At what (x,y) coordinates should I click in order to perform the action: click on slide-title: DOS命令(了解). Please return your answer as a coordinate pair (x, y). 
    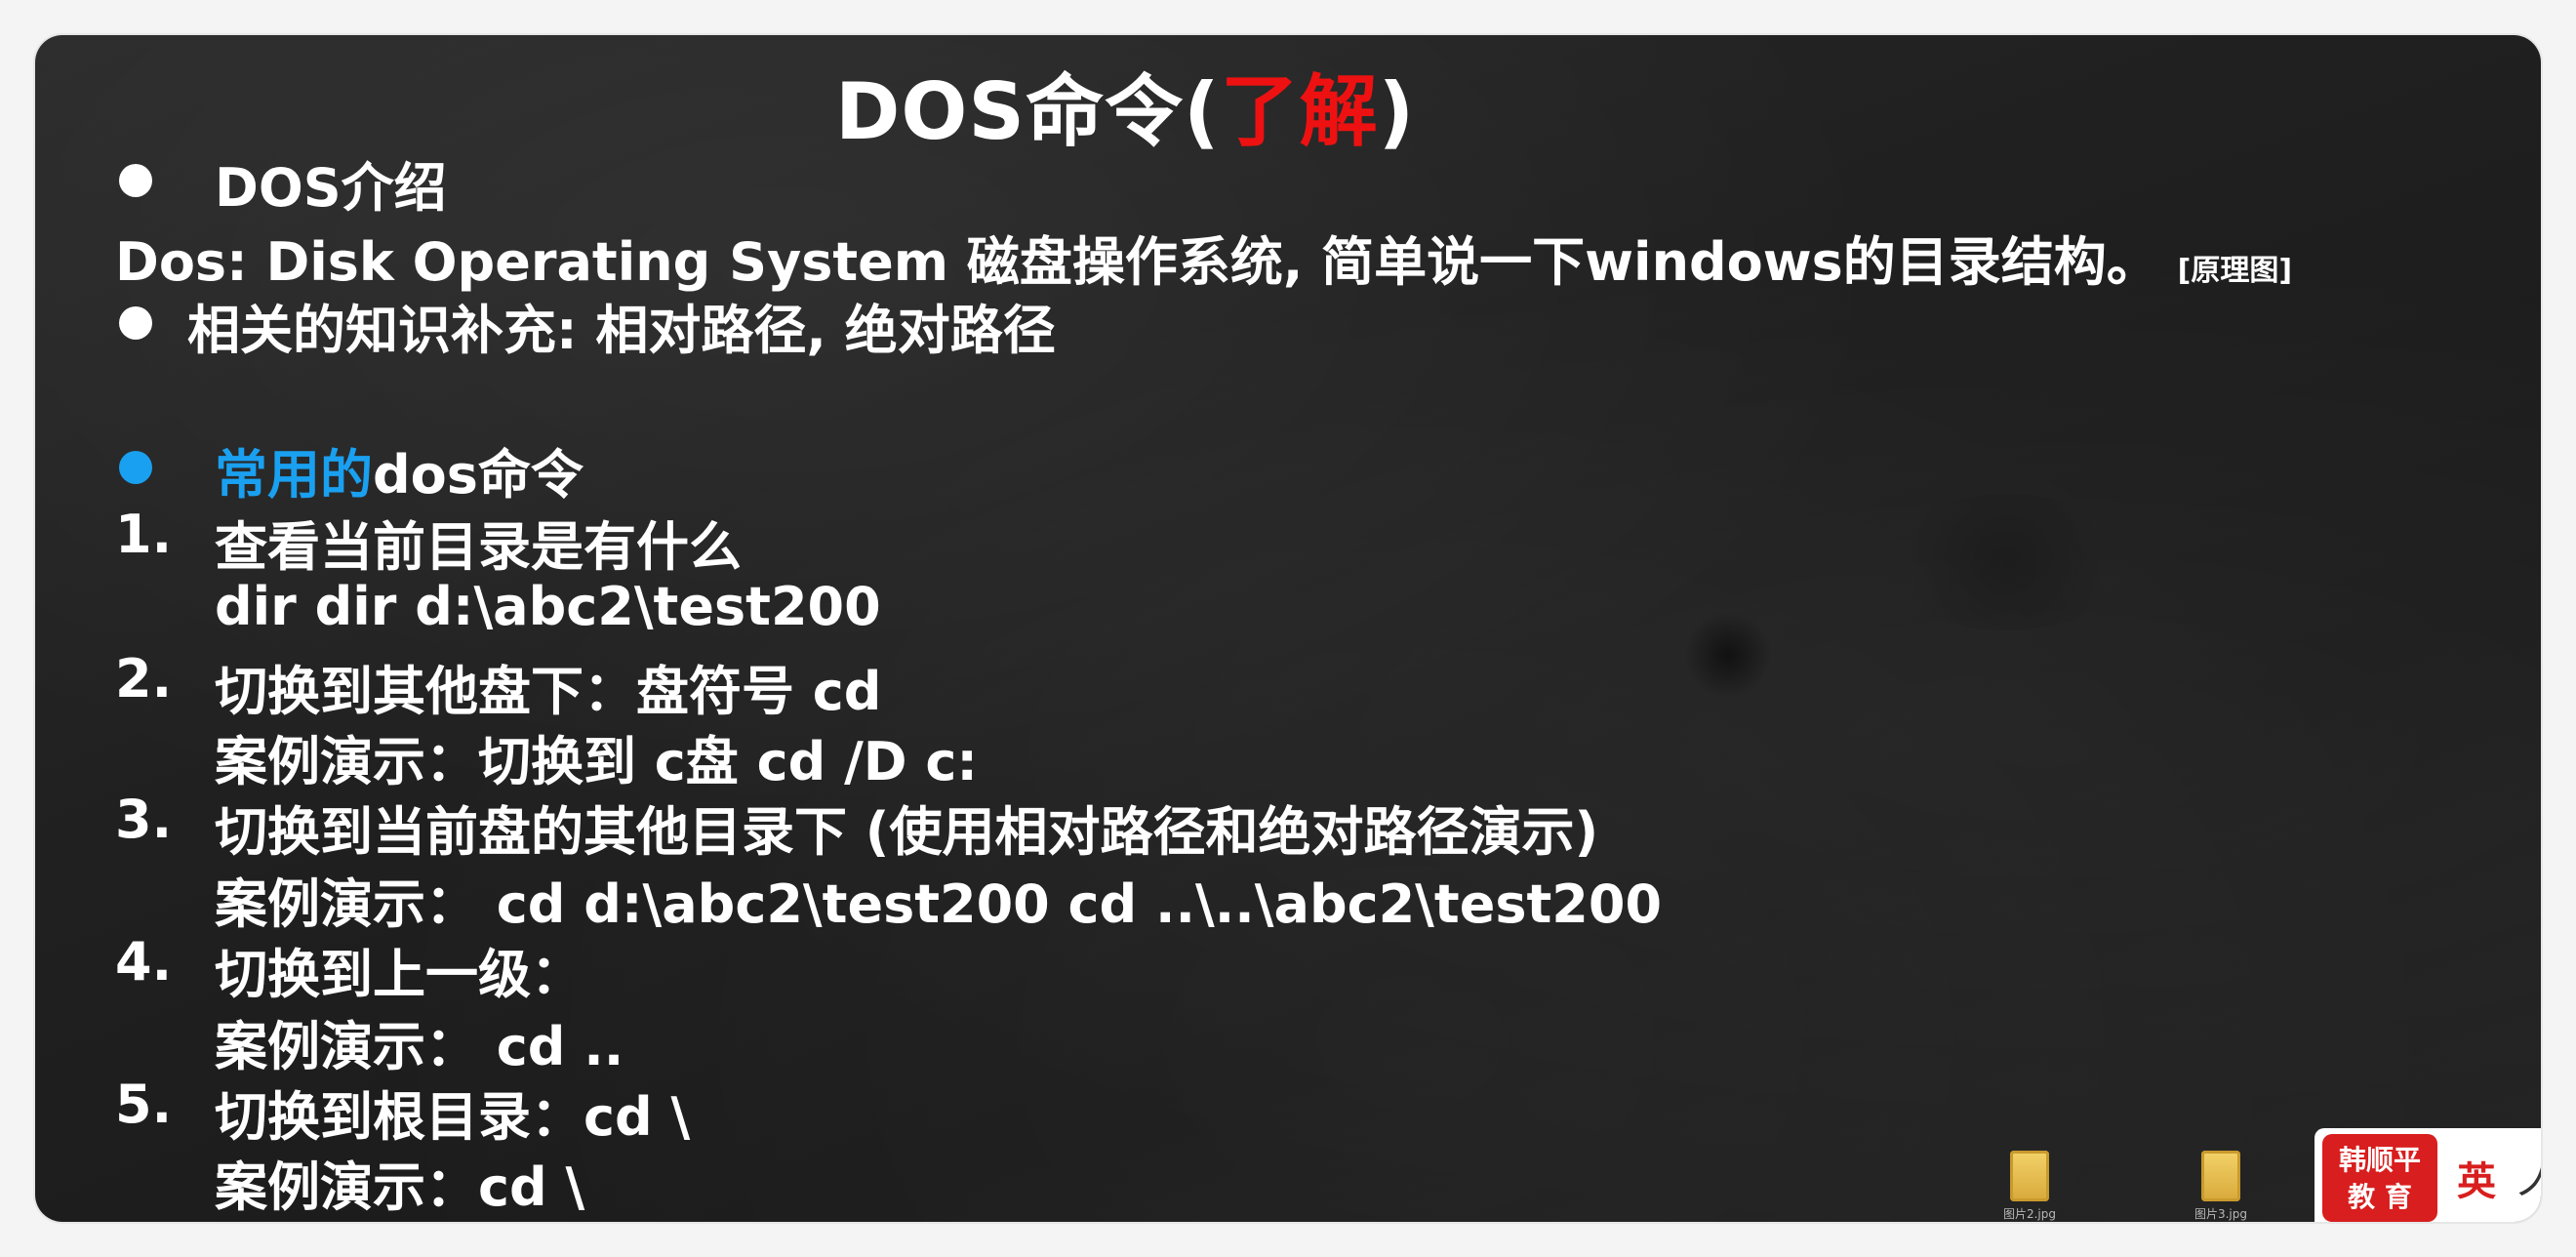
    Looking at the image, I should click on (1125, 106).